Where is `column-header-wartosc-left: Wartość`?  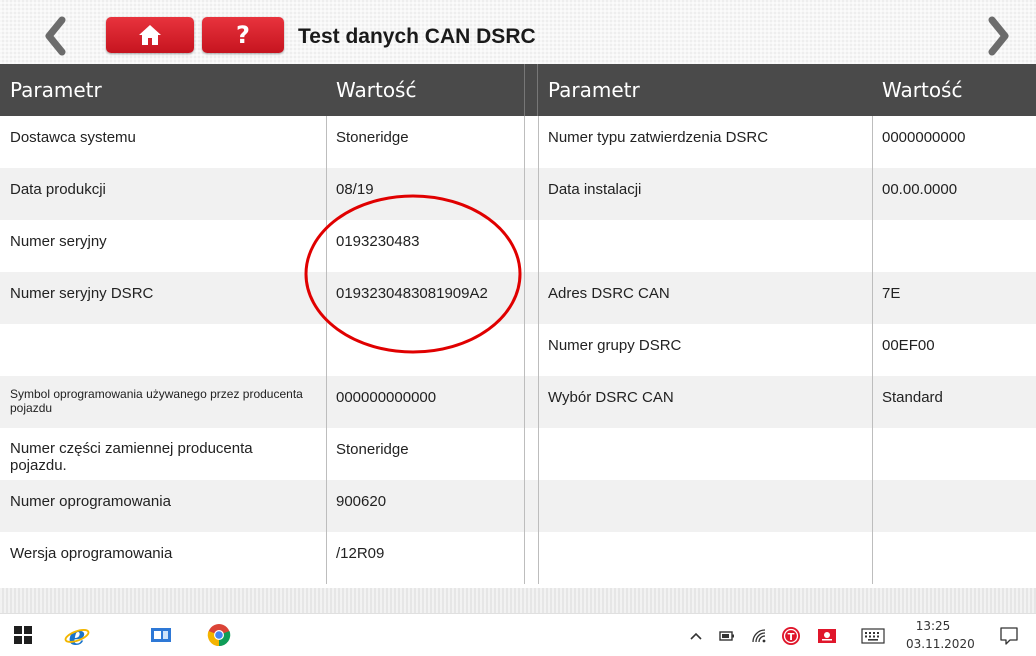 column-header-wartosc-left: Wartość is located at coordinates (425, 90).